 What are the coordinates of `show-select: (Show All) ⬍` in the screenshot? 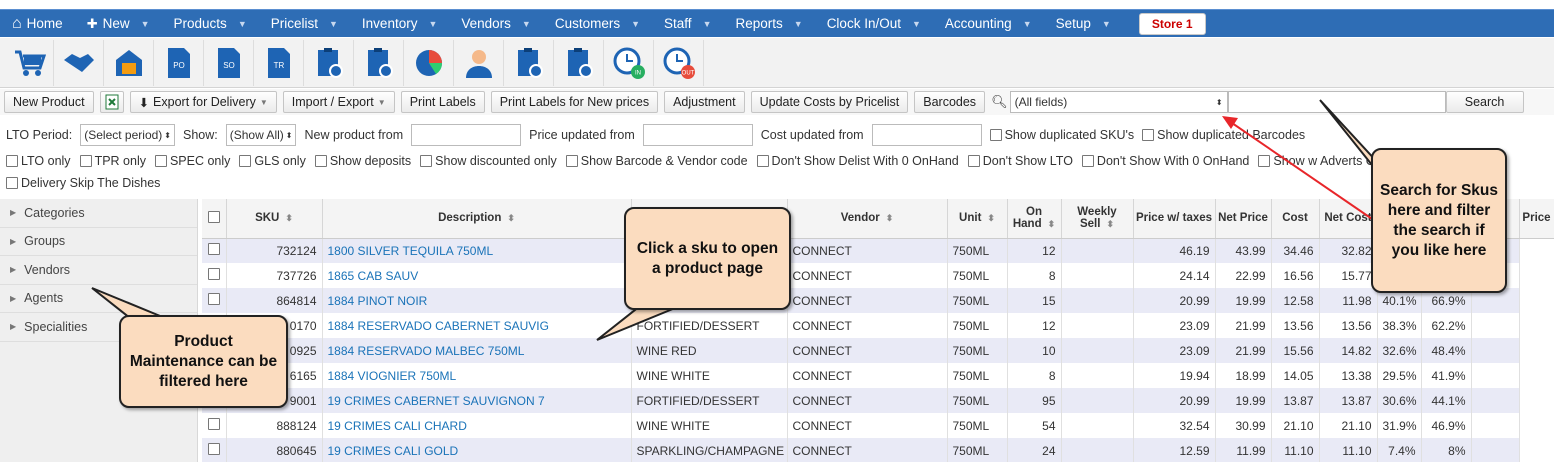 It's located at (261, 135).